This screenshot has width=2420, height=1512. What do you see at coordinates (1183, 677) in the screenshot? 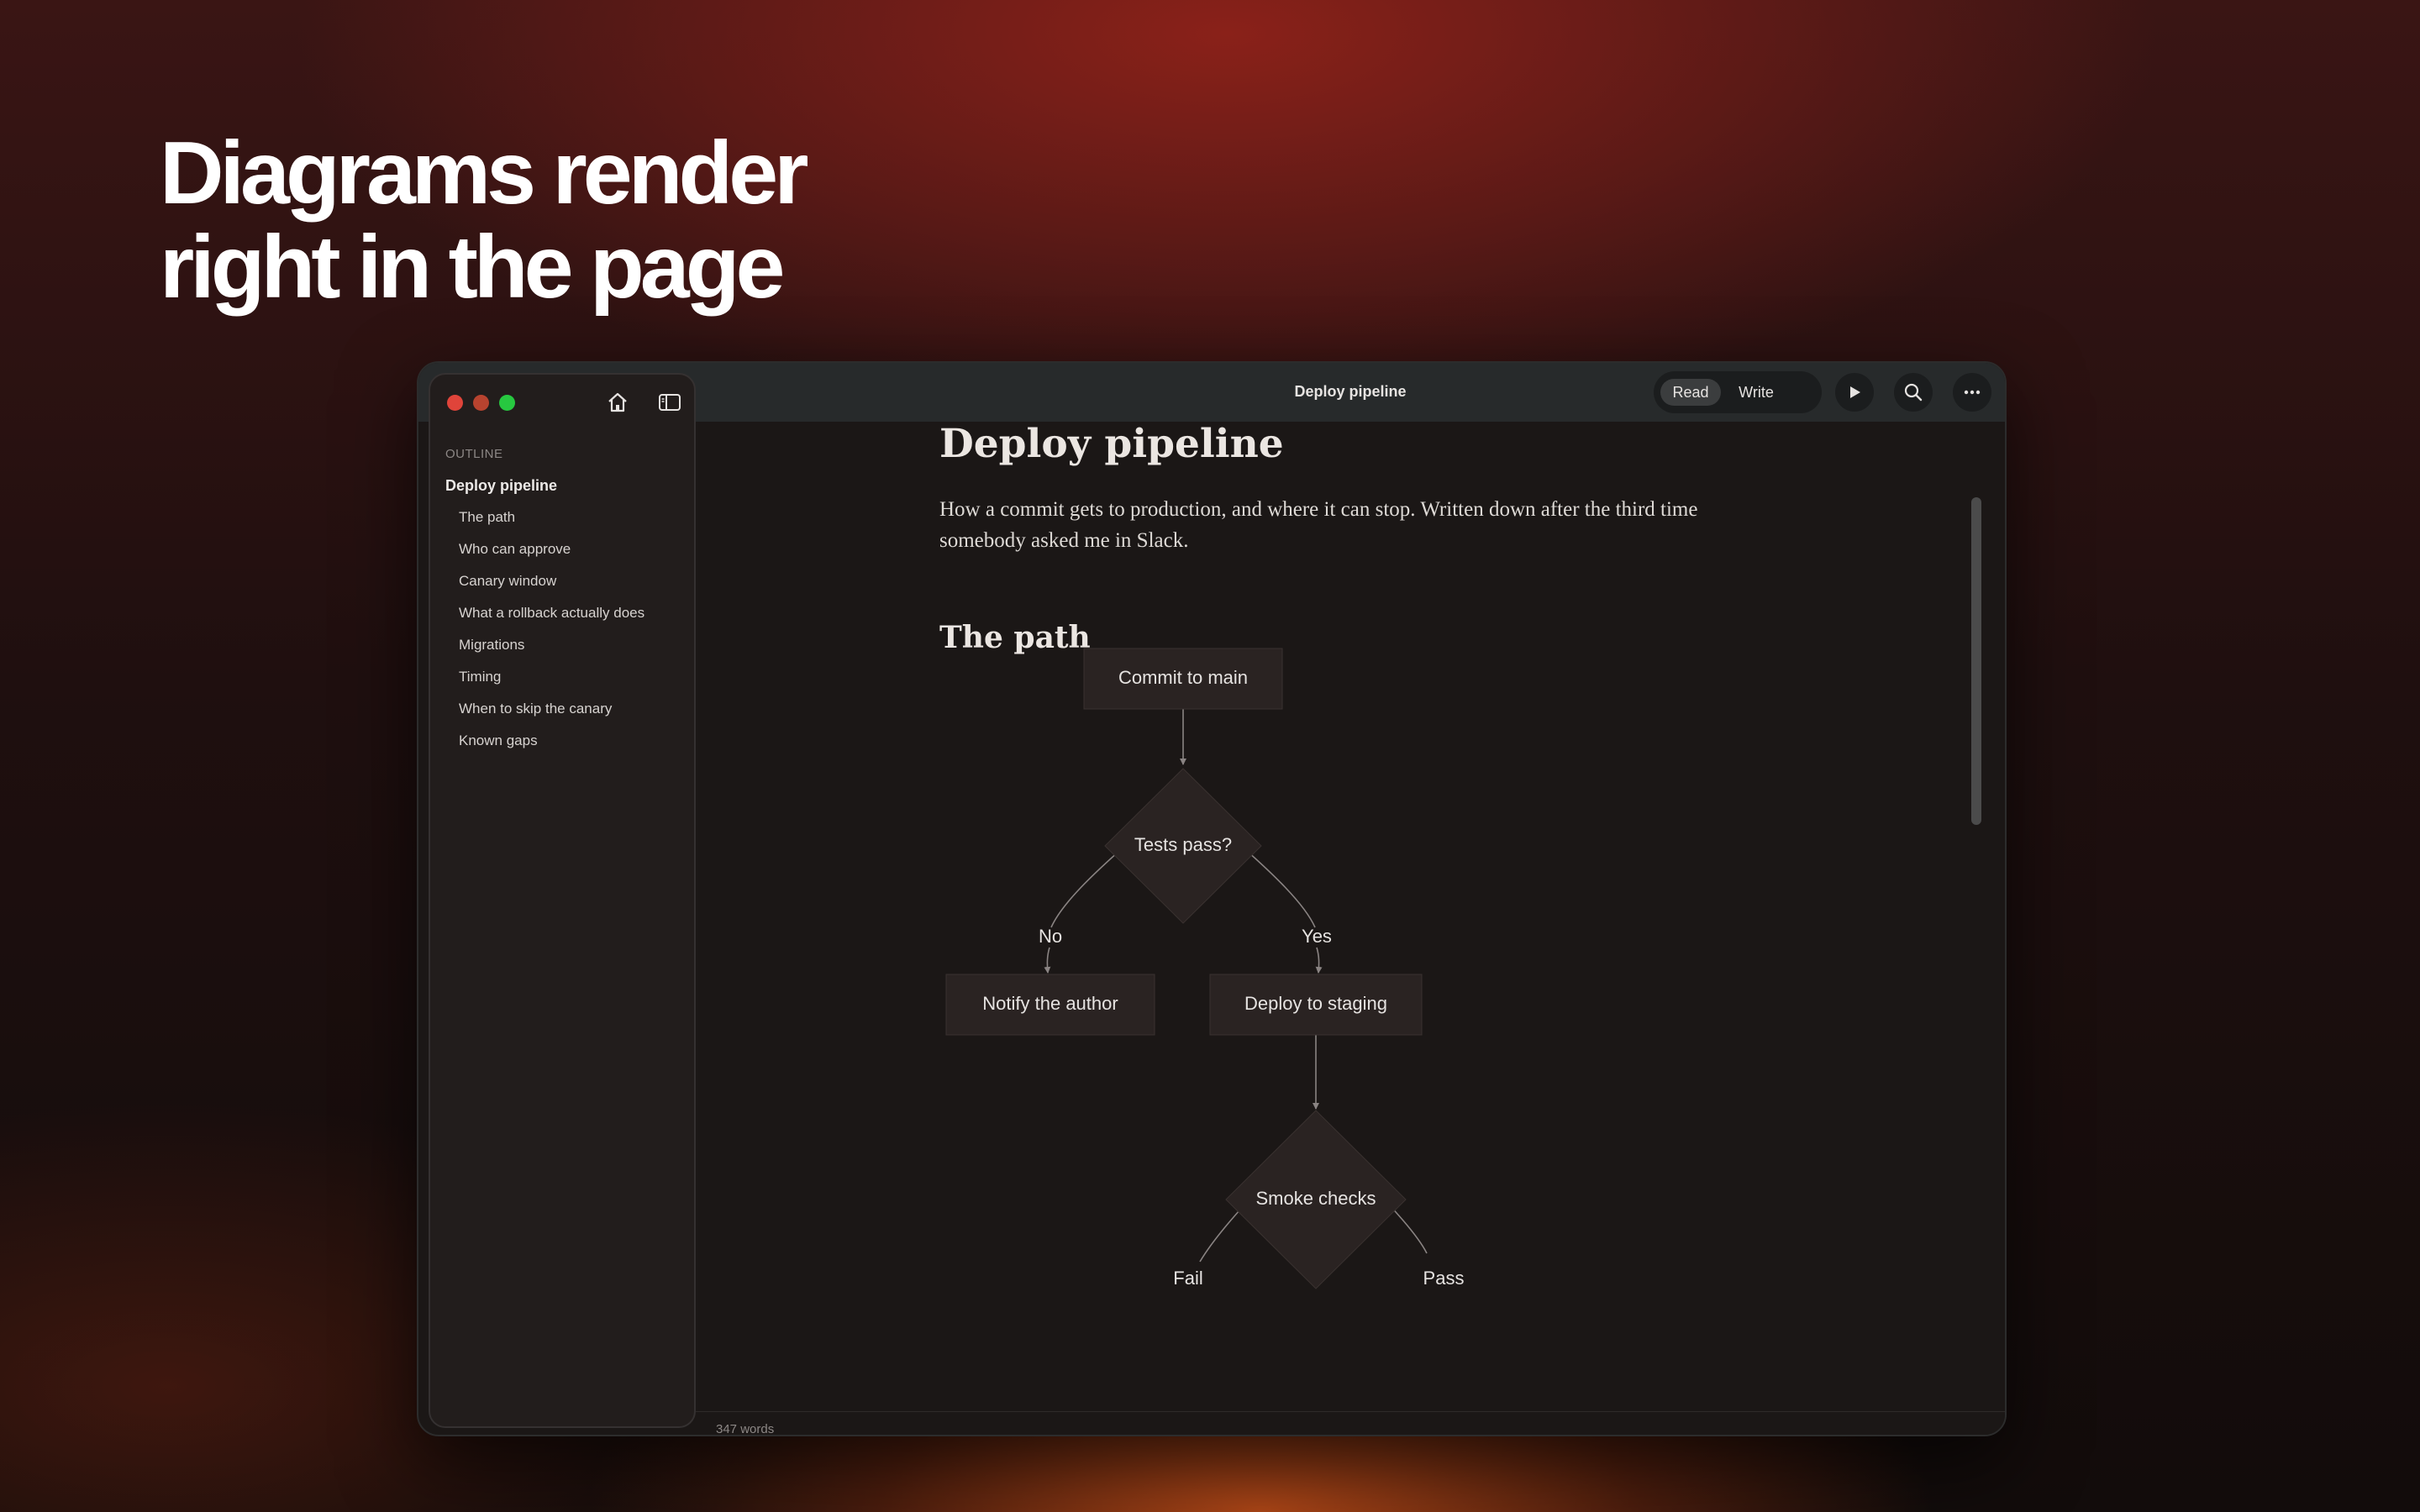
I see `node-commit-label: Commit to main` at bounding box center [1183, 677].